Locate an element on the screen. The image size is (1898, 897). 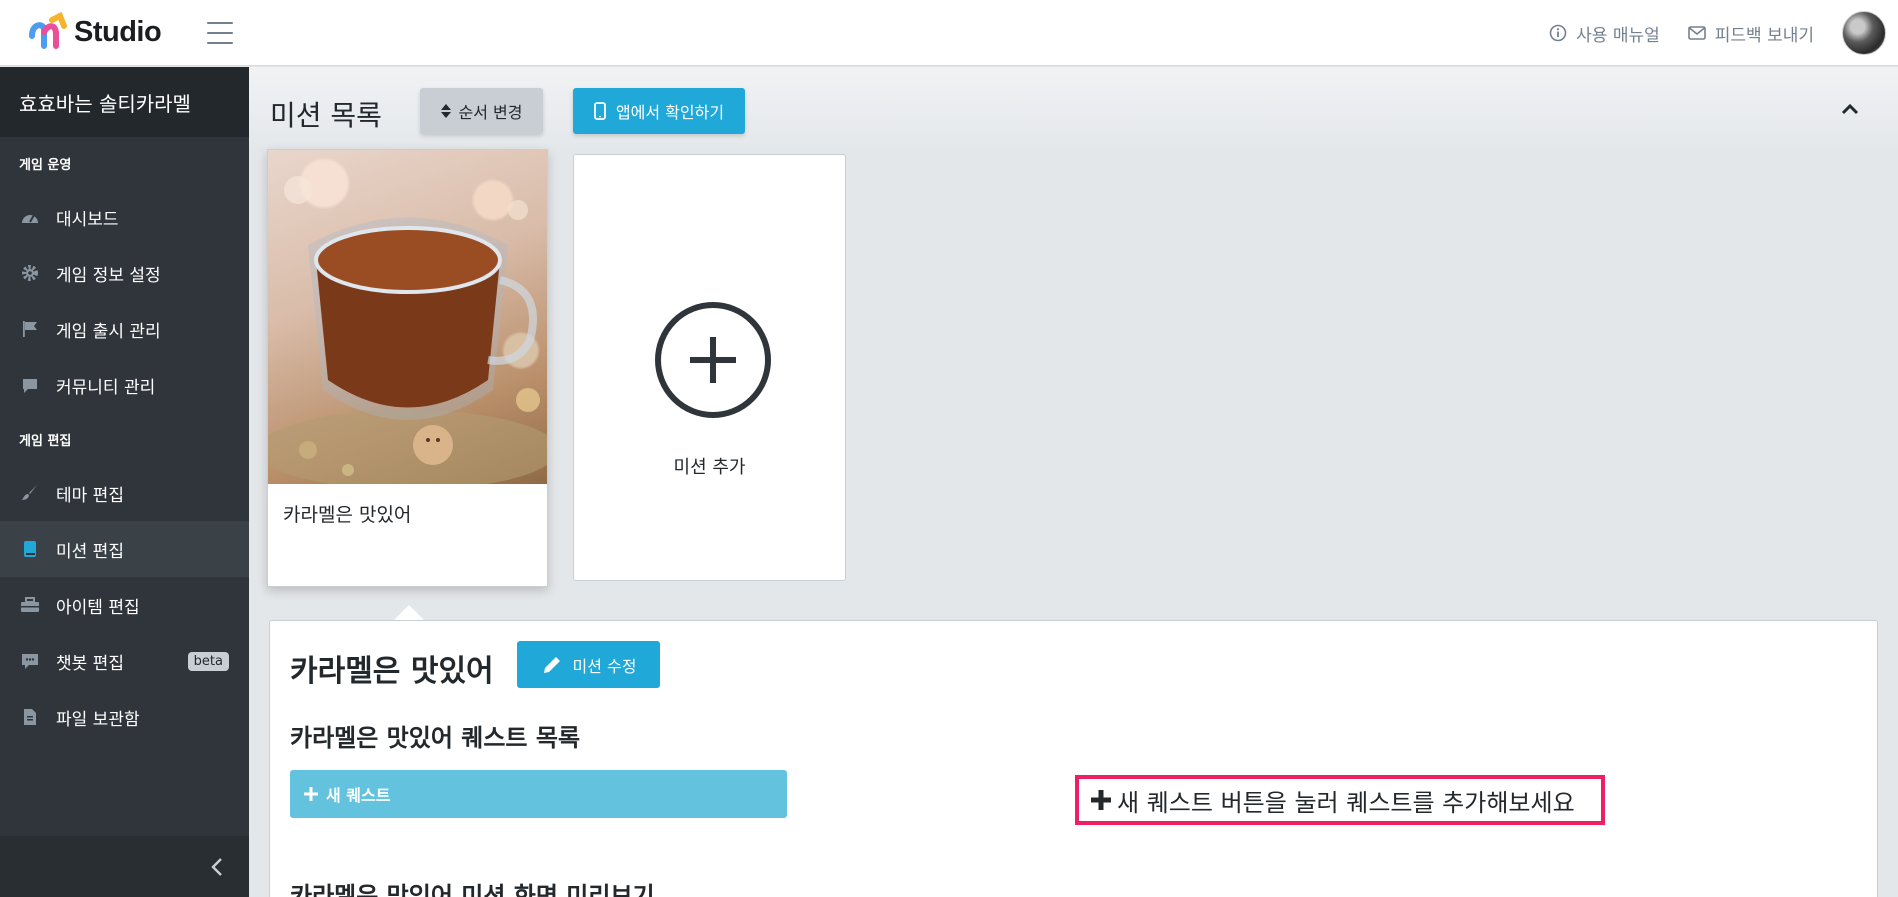
sidebar-item-label: 테마 편집 is located at coordinates (90, 495).